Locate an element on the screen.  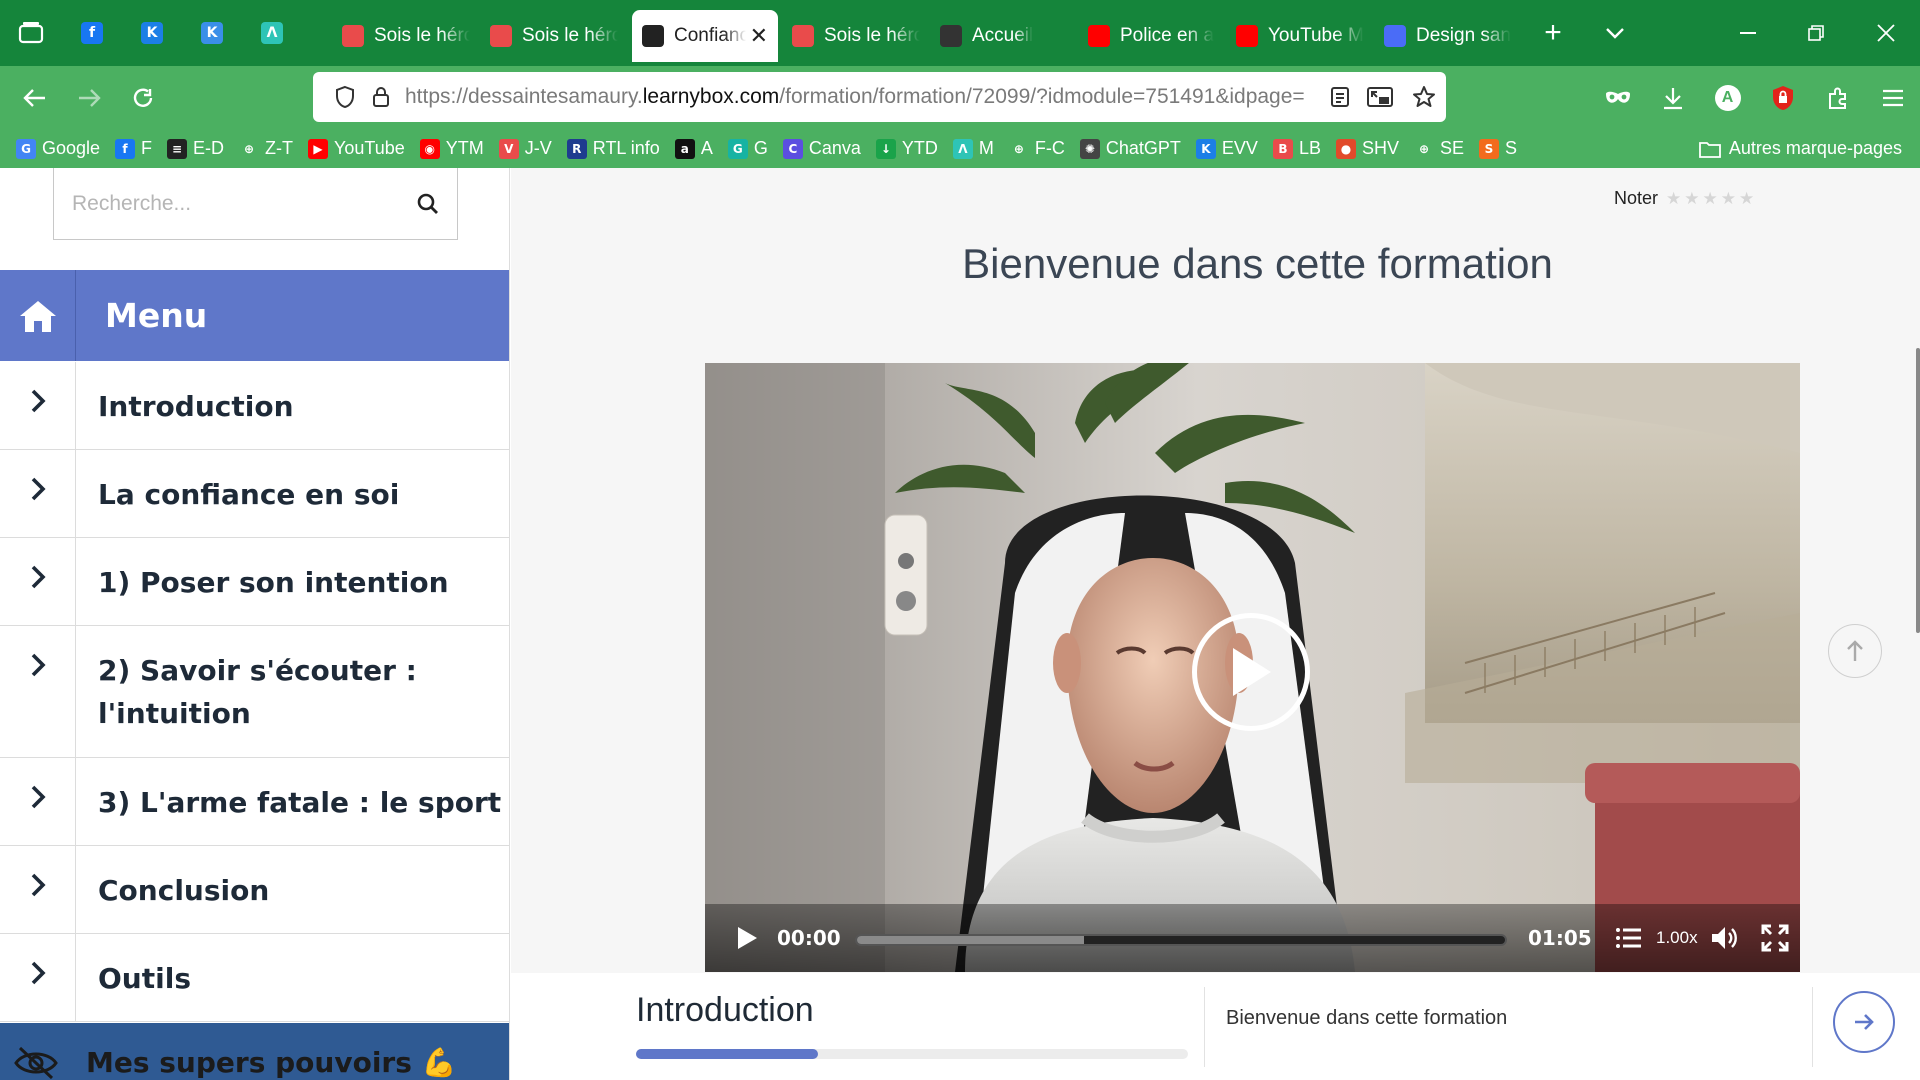
tab-overview-icon is located at coordinates (31, 33).